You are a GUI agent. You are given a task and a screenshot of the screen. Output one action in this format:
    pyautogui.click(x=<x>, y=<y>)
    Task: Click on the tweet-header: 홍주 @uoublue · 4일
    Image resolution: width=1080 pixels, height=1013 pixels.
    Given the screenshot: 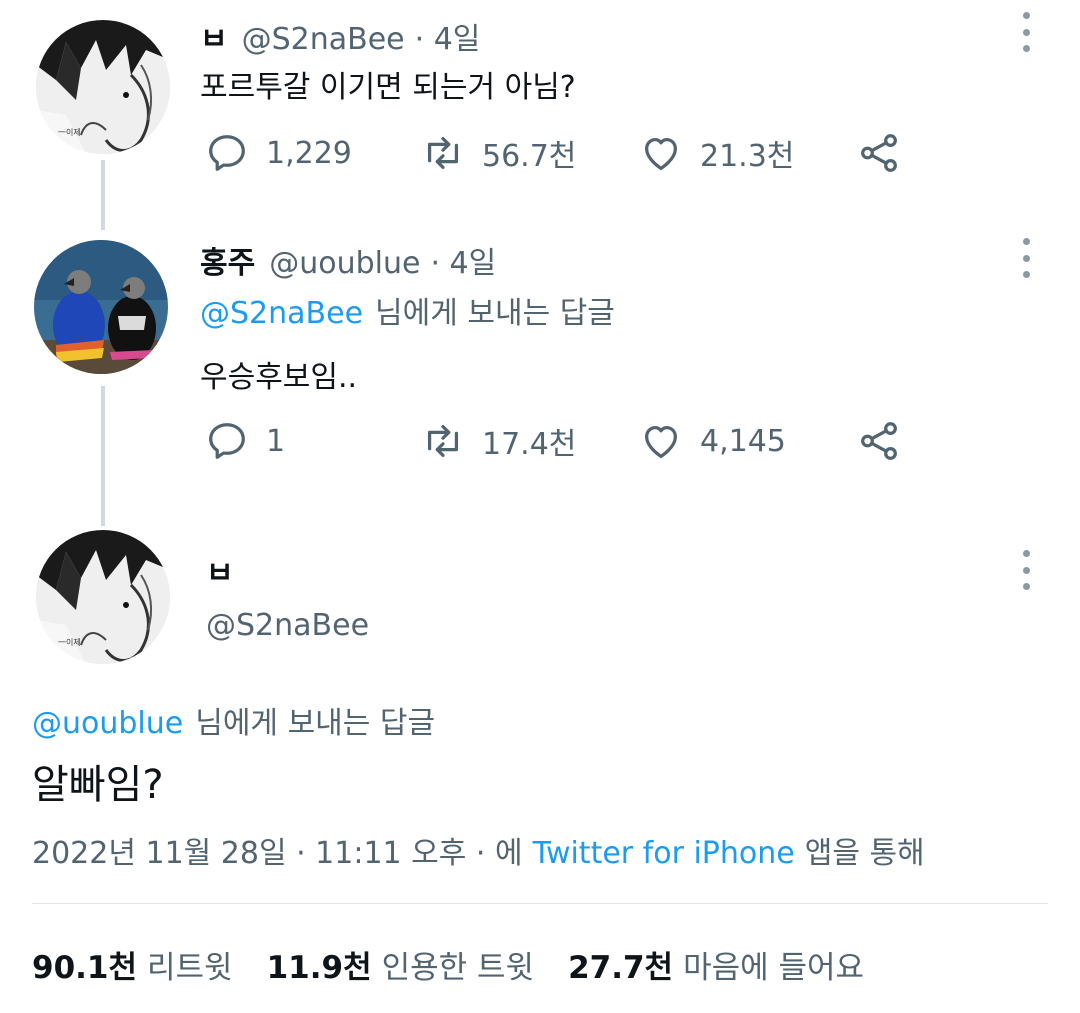 What is the action you would take?
    pyautogui.click(x=348, y=260)
    